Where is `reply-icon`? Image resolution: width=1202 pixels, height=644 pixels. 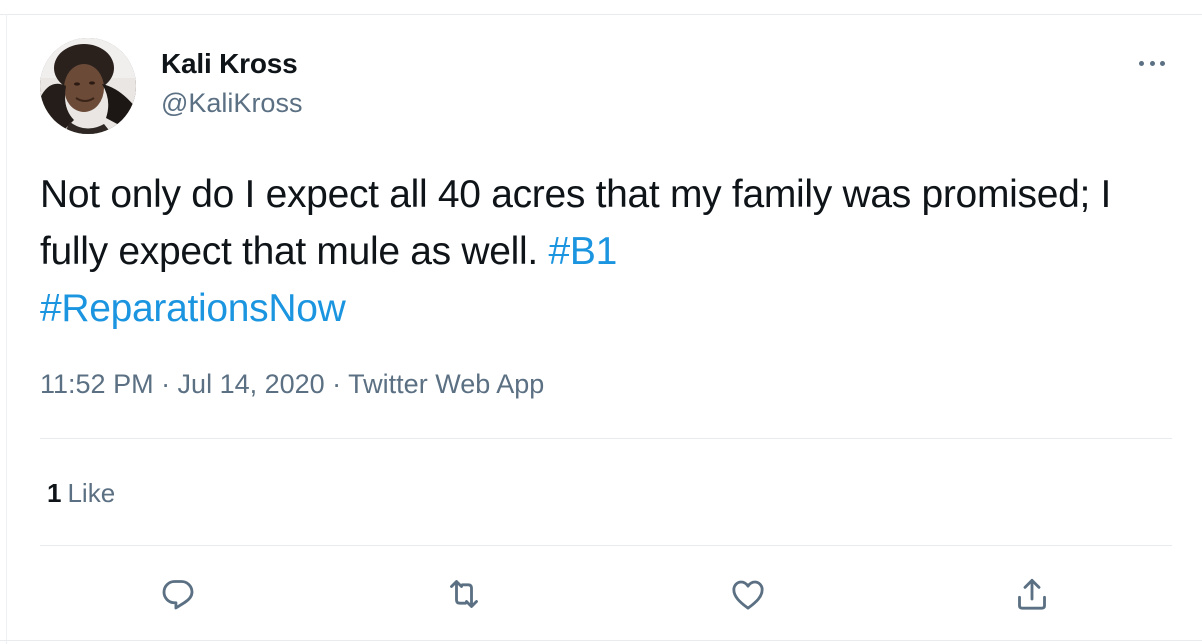
reply-icon is located at coordinates (178, 595).